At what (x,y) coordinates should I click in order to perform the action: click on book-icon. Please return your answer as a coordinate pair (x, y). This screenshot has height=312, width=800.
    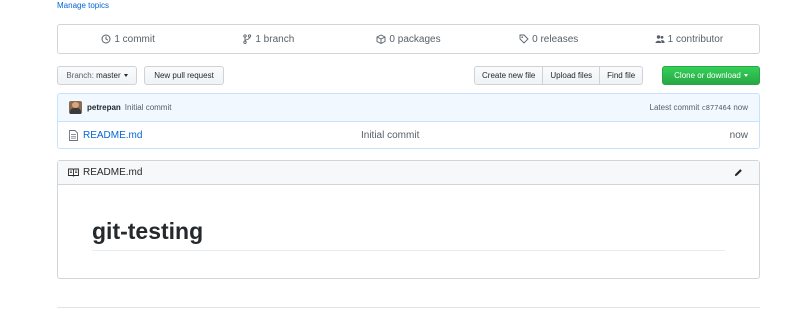
    Looking at the image, I should click on (73, 172).